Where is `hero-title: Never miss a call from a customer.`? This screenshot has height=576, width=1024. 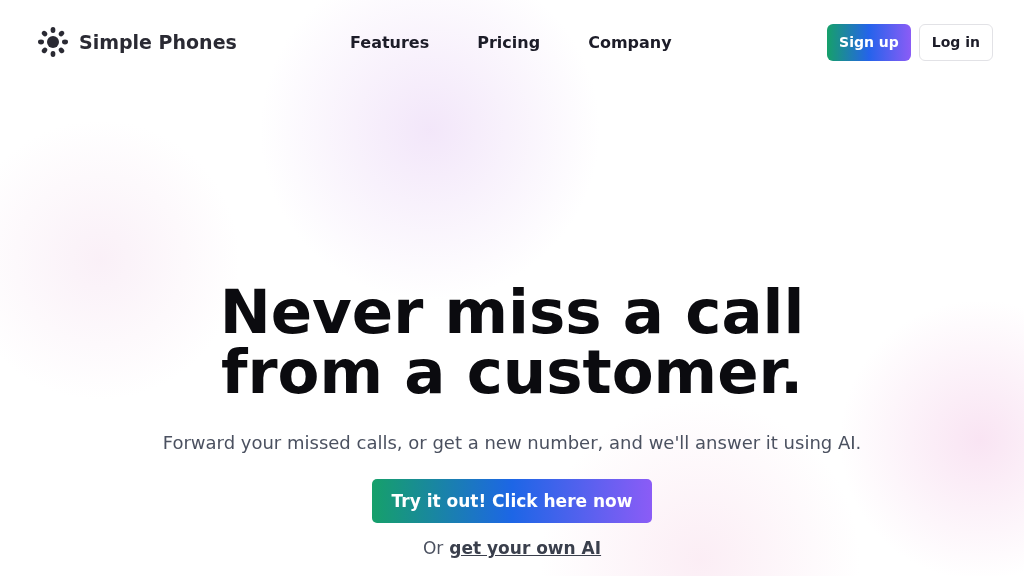 hero-title: Never miss a call from a customer. is located at coordinates (512, 342).